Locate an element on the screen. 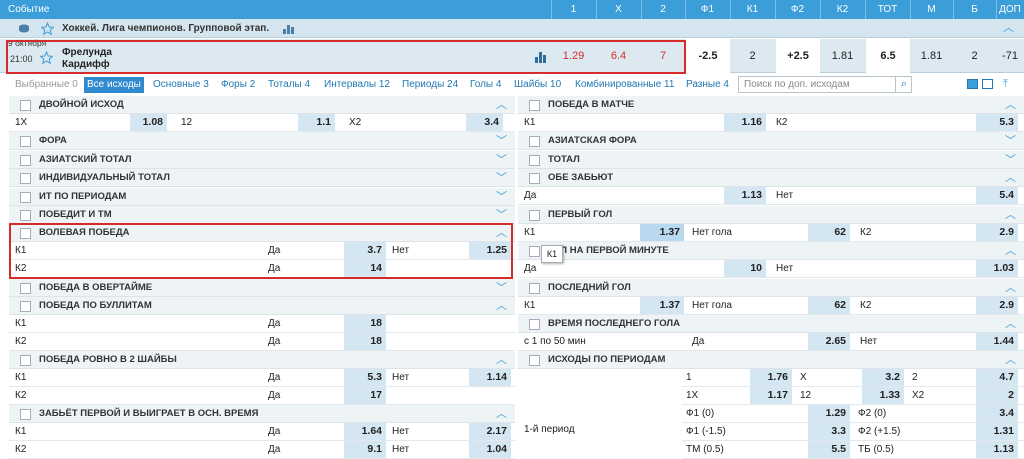  tab-combined: Комбинированные 11 is located at coordinates (624, 85).